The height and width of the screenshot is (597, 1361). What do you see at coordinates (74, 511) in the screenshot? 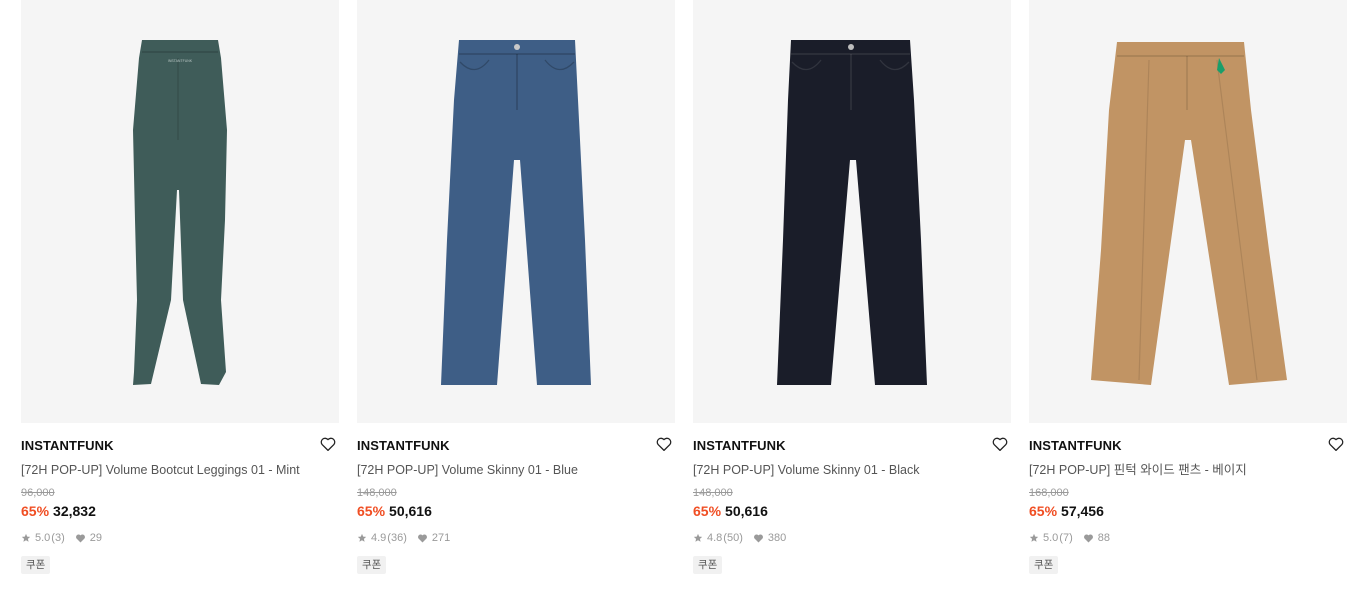
I see `sale-price: 32,832` at bounding box center [74, 511].